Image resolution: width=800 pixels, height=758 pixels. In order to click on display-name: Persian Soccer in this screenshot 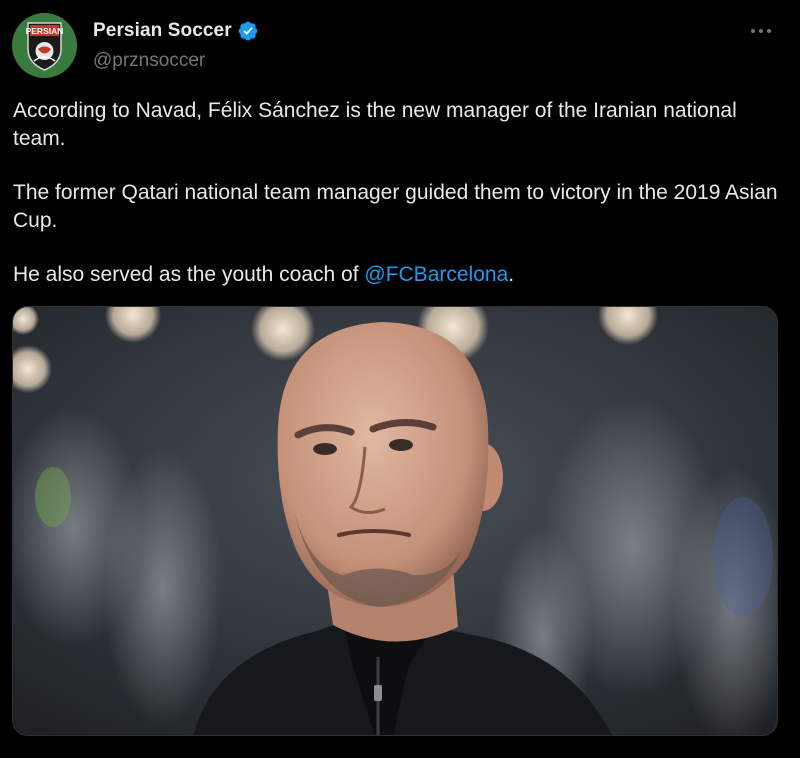, I will do `click(162, 31)`.